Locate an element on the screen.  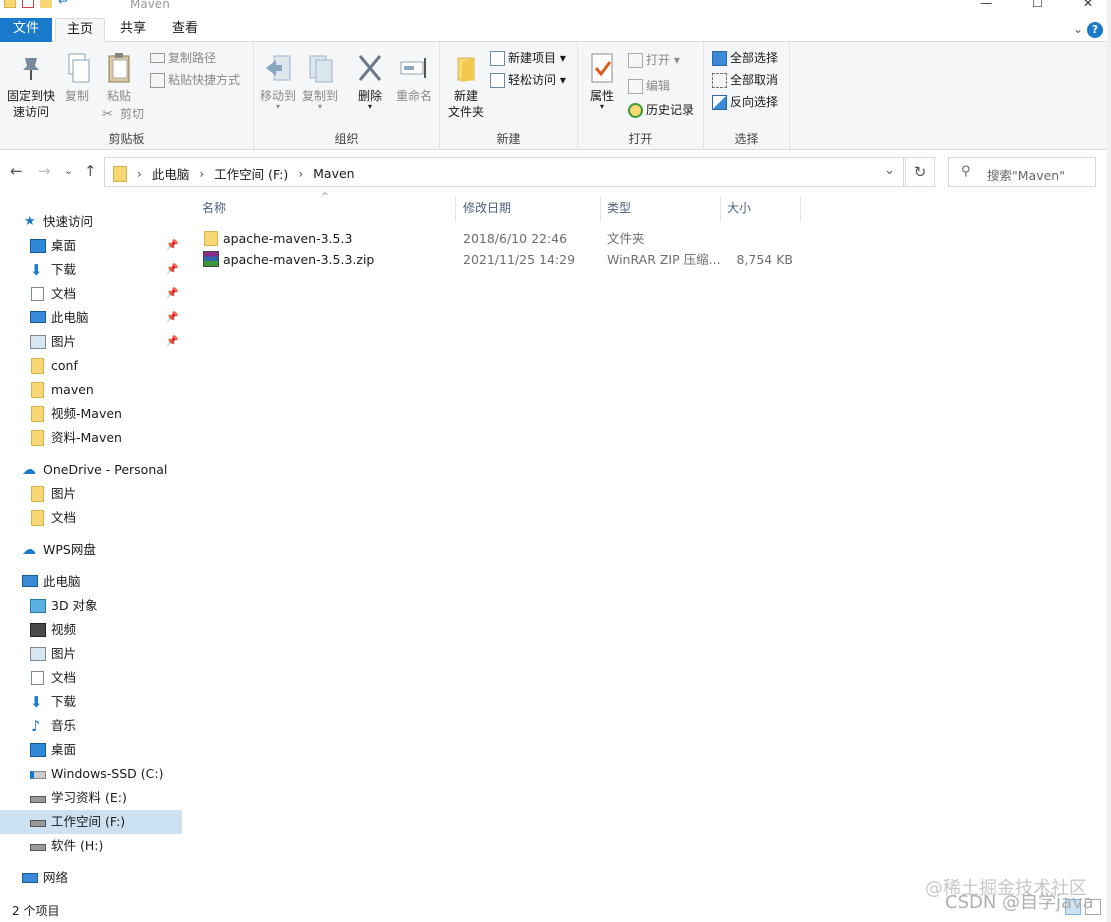
sidebar-item-videos: 视频 is located at coordinates (91, 630).